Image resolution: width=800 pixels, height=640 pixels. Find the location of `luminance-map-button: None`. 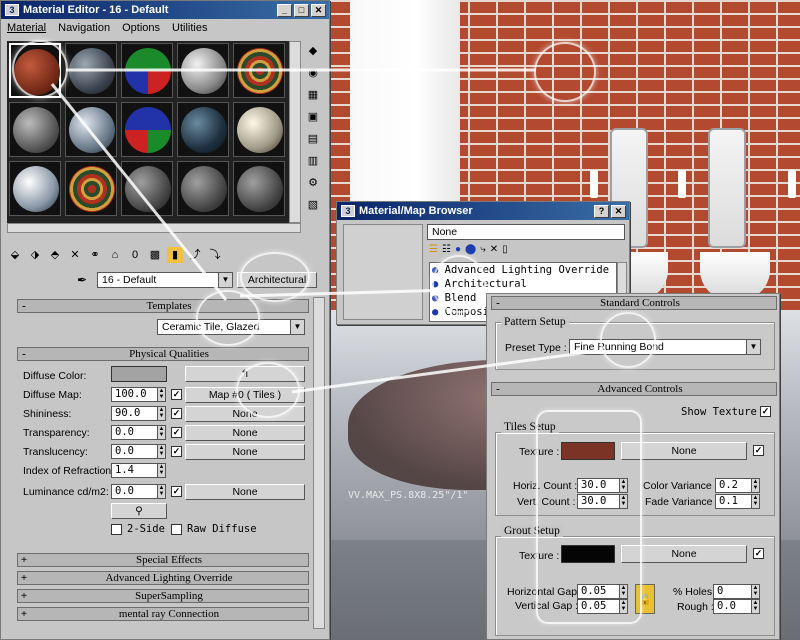

luminance-map-button: None is located at coordinates (245, 492).